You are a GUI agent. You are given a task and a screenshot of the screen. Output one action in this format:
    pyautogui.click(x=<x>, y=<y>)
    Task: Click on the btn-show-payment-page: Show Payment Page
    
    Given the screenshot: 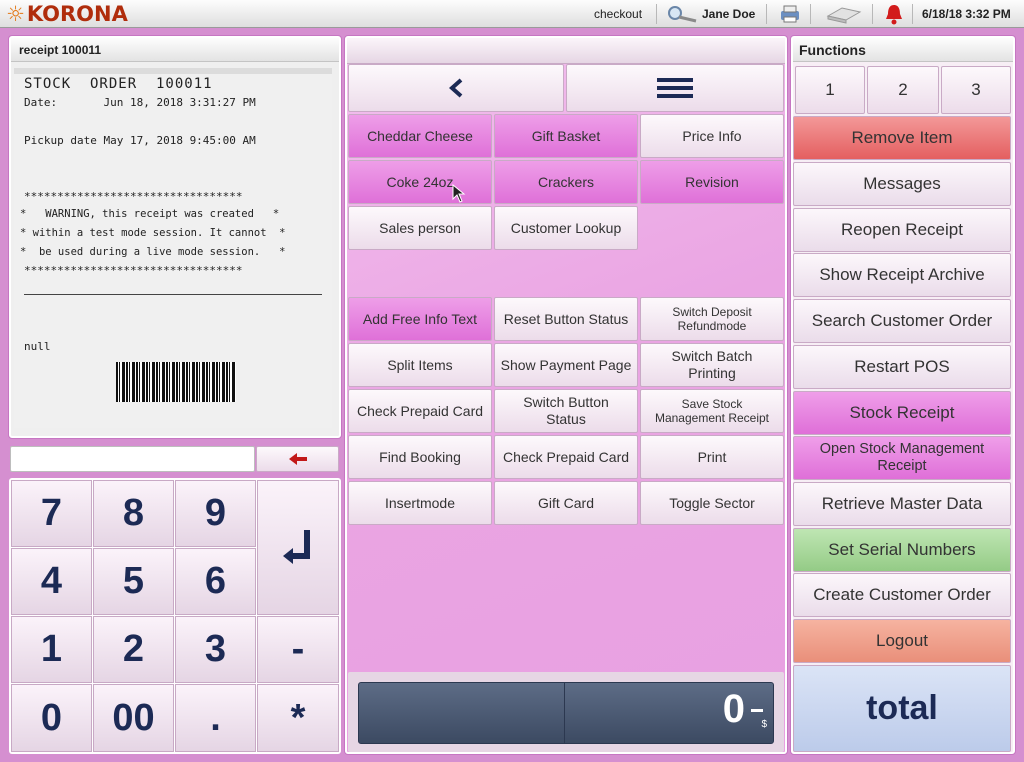 What is the action you would take?
    pyautogui.click(x=566, y=365)
    